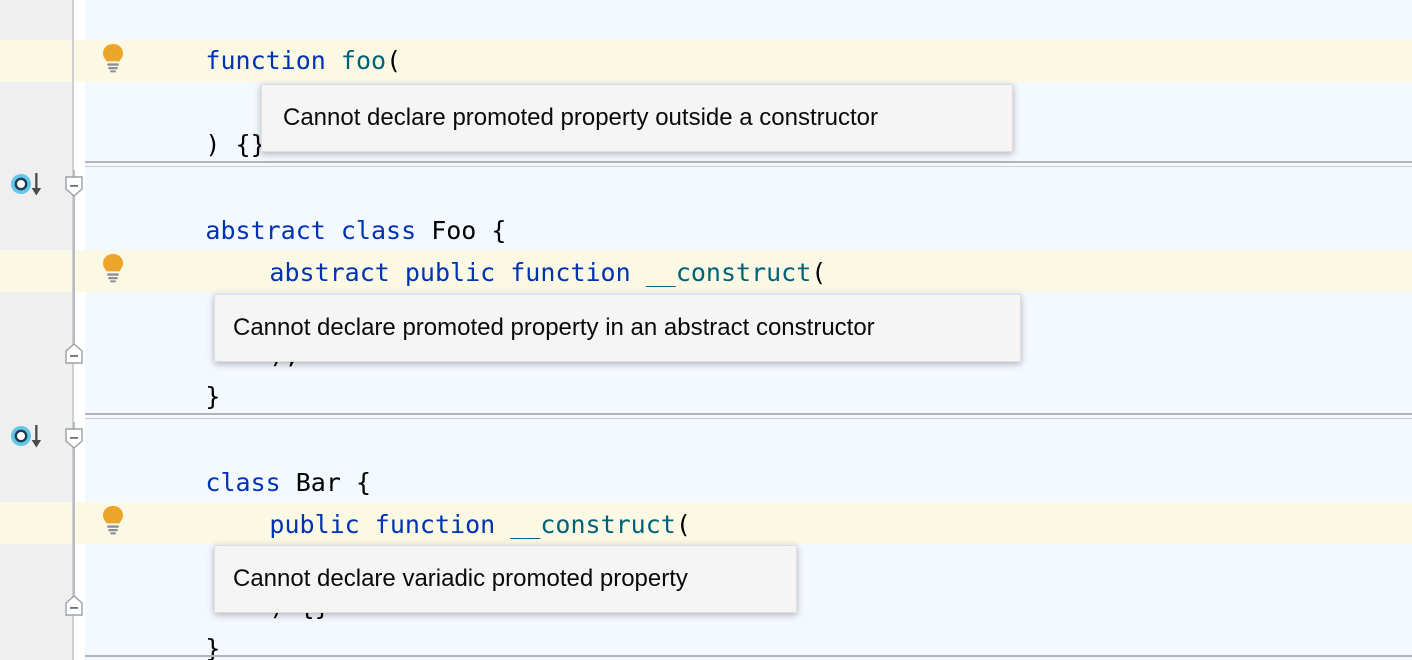 This screenshot has width=1412, height=660. I want to click on code-line: public string ...$strings, so click(706, 540).